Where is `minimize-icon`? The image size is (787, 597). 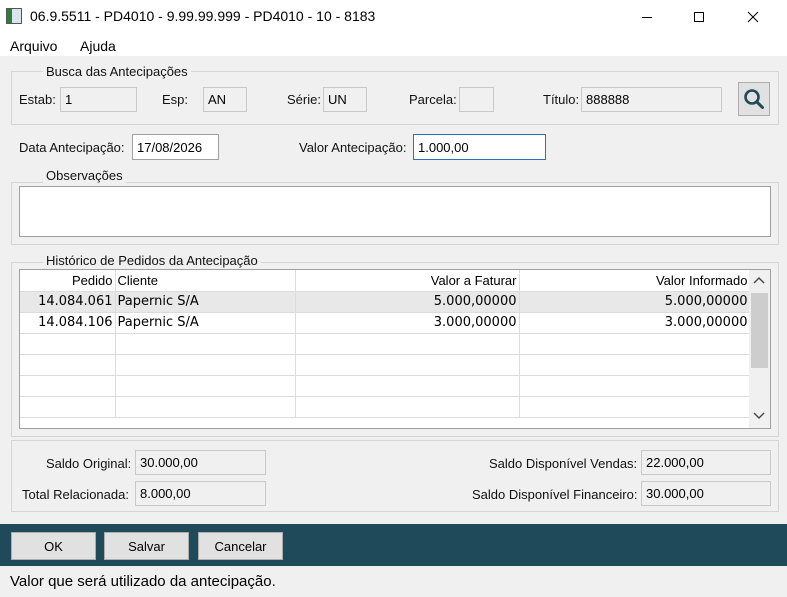
minimize-icon is located at coordinates (647, 17).